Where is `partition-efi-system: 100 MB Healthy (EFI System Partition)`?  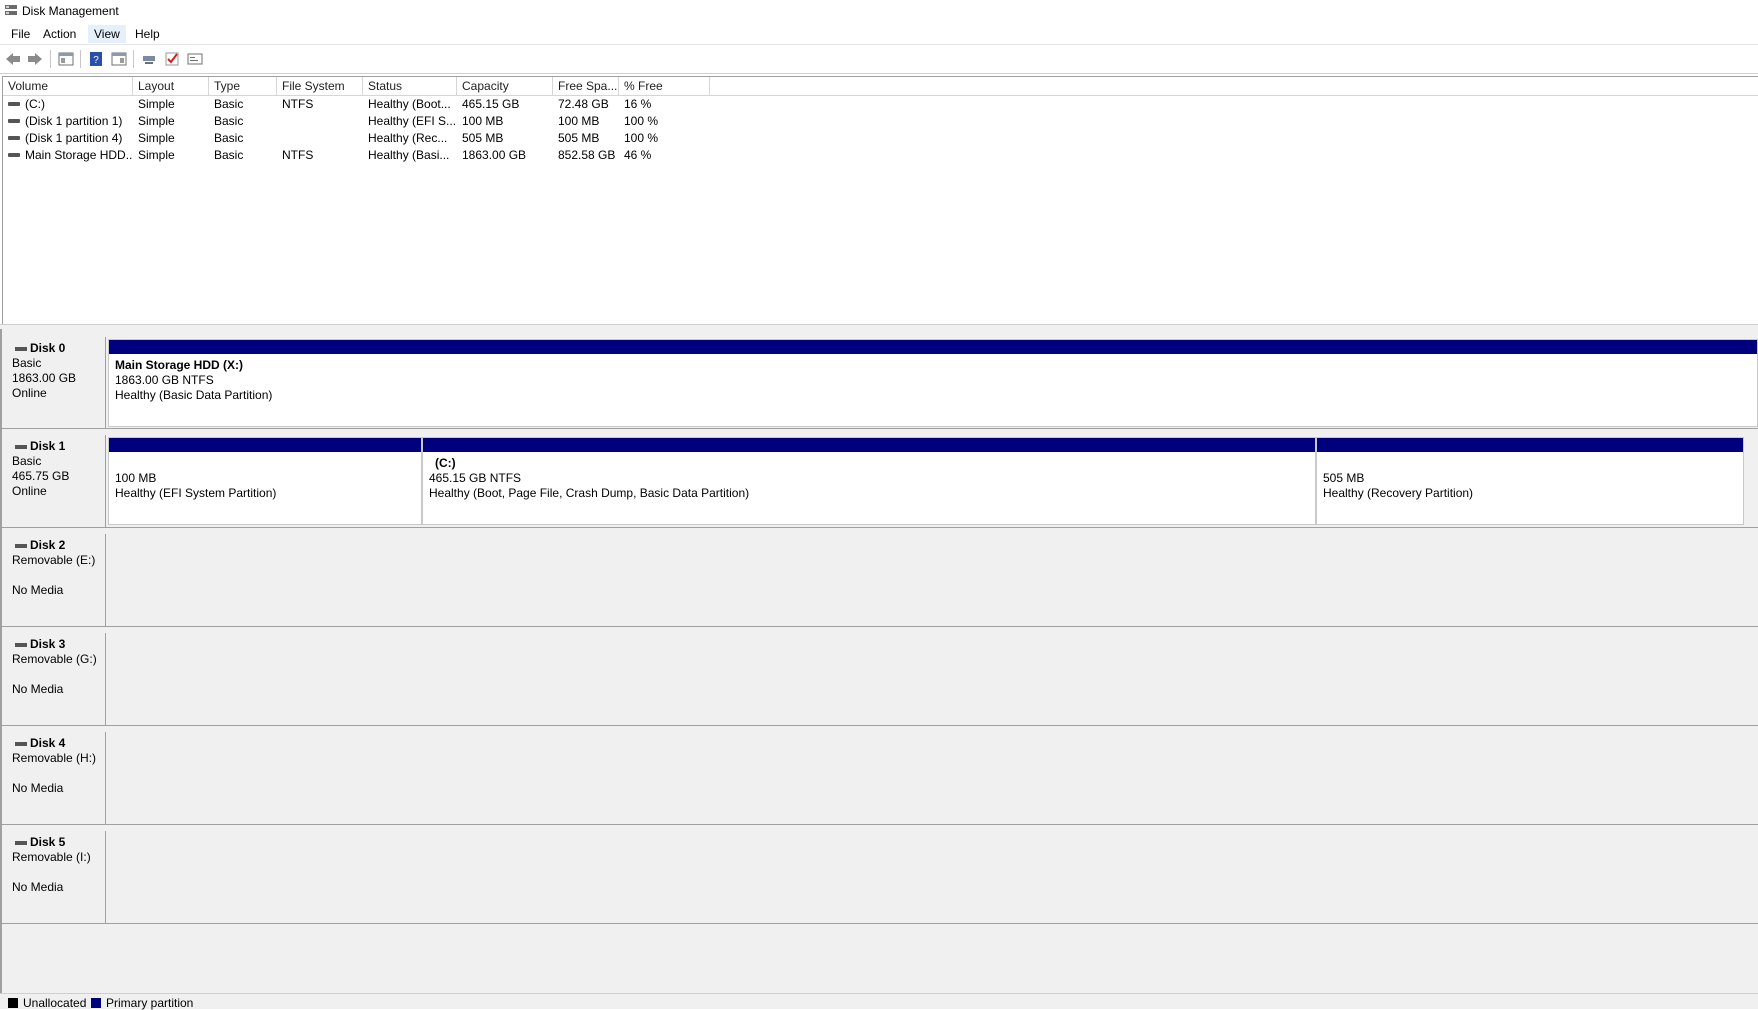 partition-efi-system: 100 MB Healthy (EFI System Partition) is located at coordinates (265, 481).